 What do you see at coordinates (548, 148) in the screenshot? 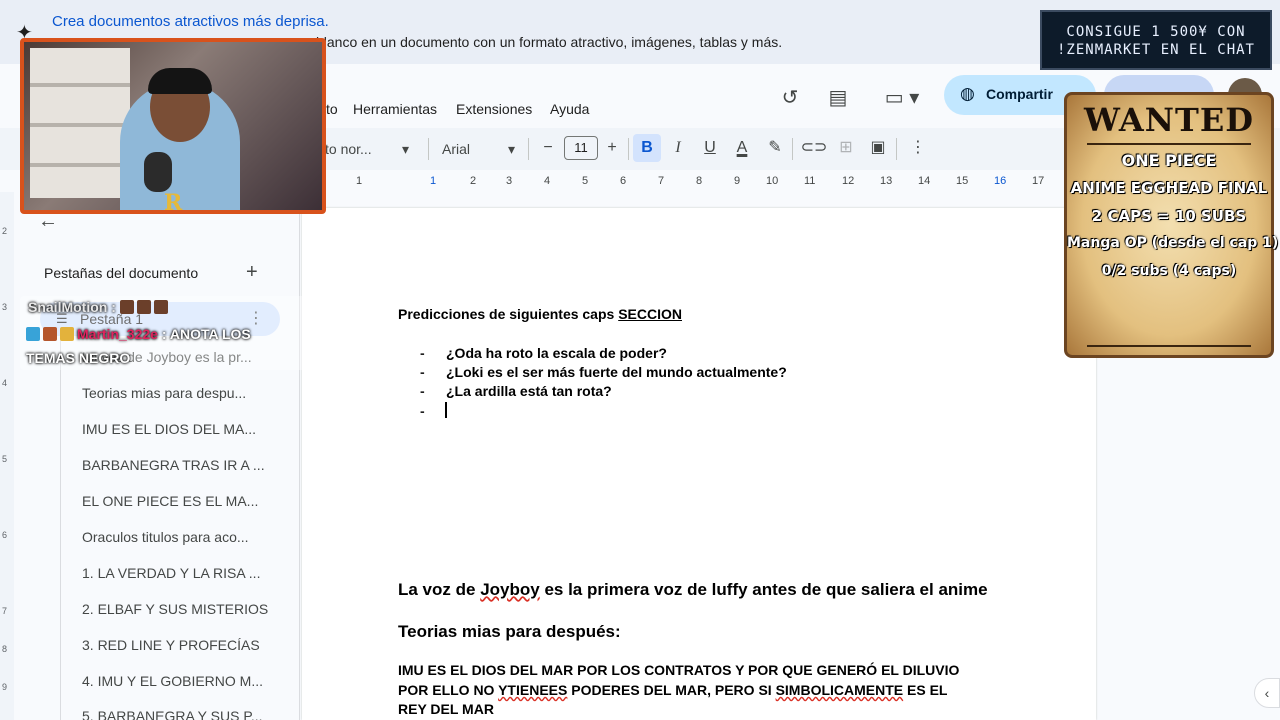
I see `decrease-size-button: −` at bounding box center [548, 148].